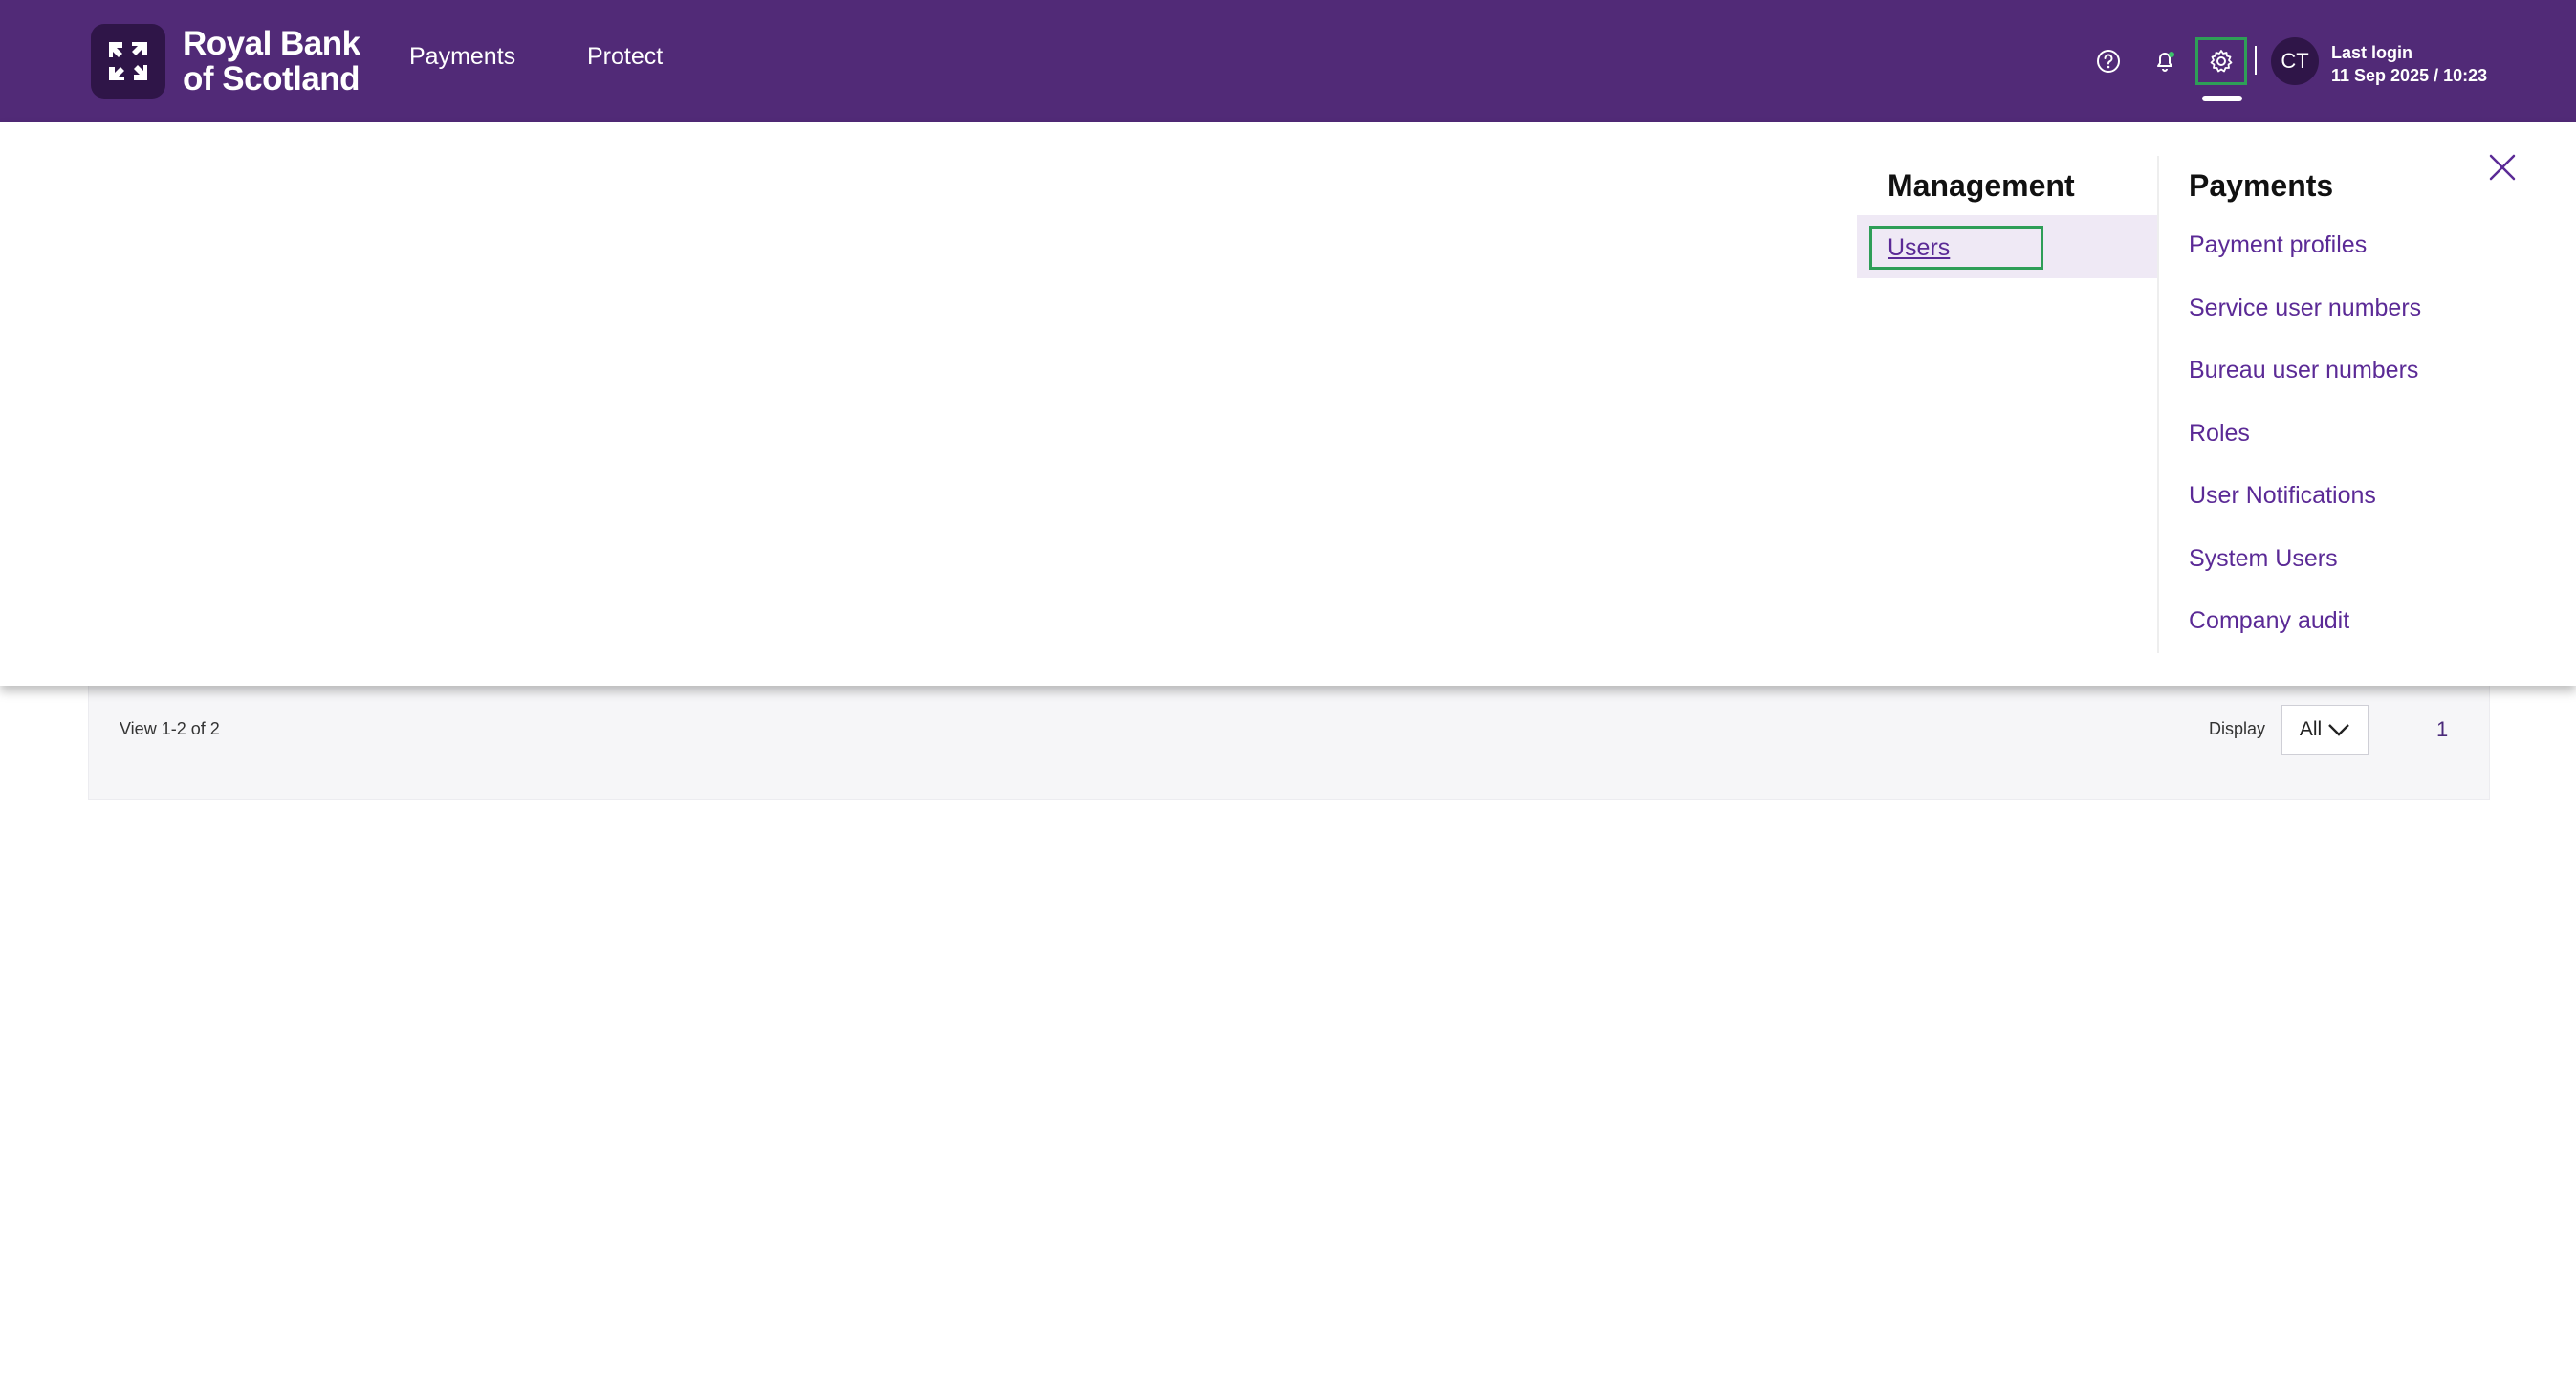 Image resolution: width=2576 pixels, height=1380 pixels. I want to click on display-select-value: All, so click(2311, 729).